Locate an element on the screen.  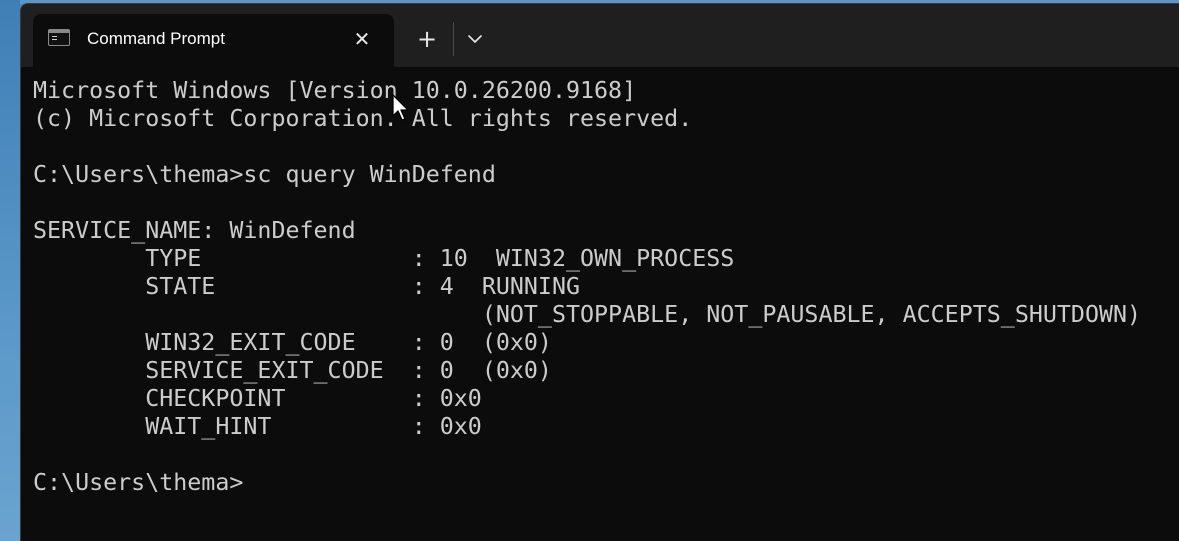
title-bar: Command Prompt ✕ + is located at coordinates (600, 35).